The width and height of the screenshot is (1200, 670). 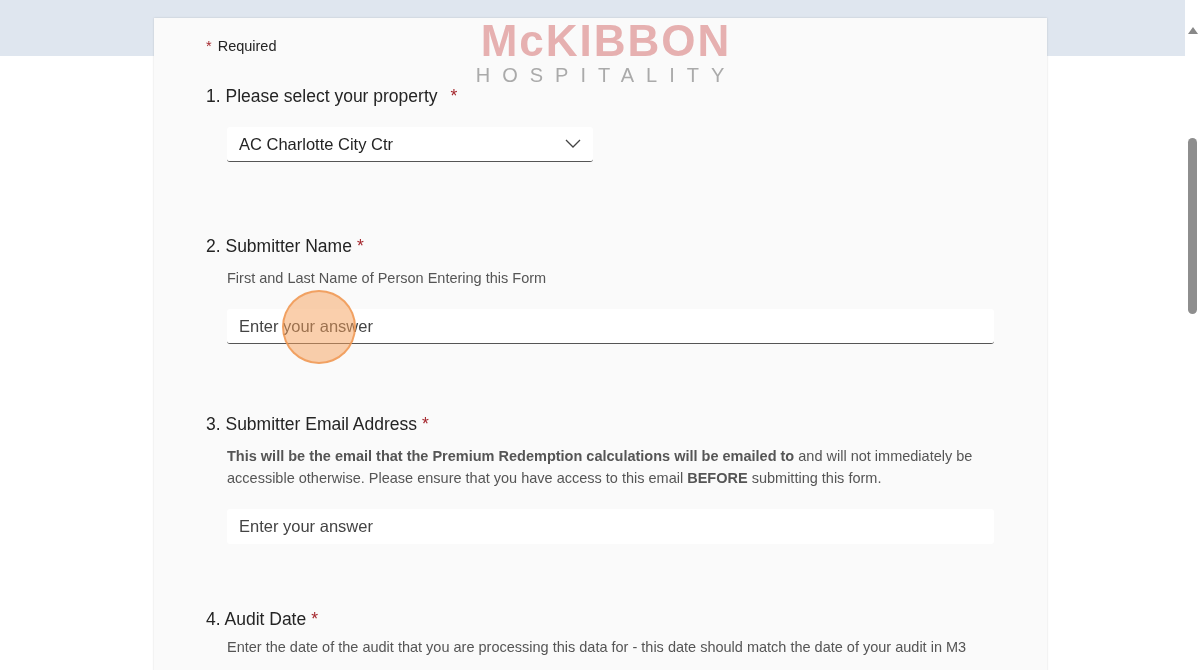 What do you see at coordinates (279, 246) in the screenshot?
I see `question-title: 2. Submitter Name` at bounding box center [279, 246].